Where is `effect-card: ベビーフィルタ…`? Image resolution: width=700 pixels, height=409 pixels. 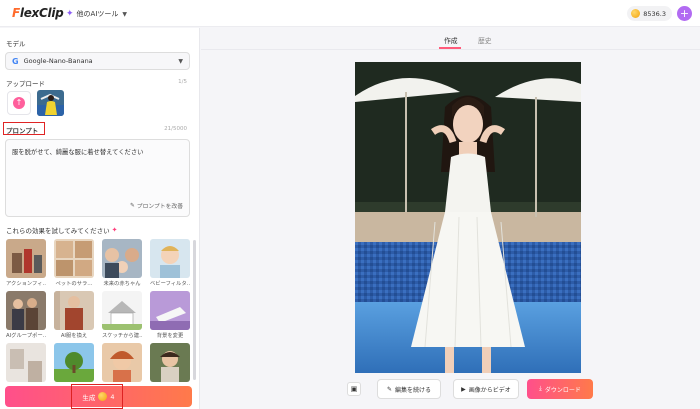
effect-card: ベビーフィルタ… is located at coordinates (170, 263).